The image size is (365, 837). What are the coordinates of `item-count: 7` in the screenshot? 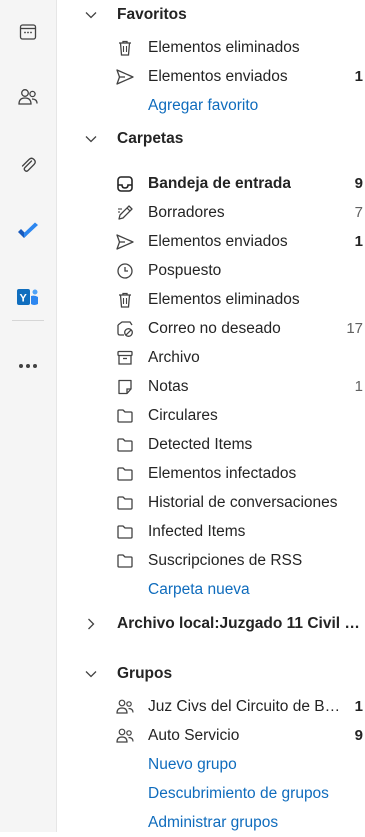 It's located at (358, 212).